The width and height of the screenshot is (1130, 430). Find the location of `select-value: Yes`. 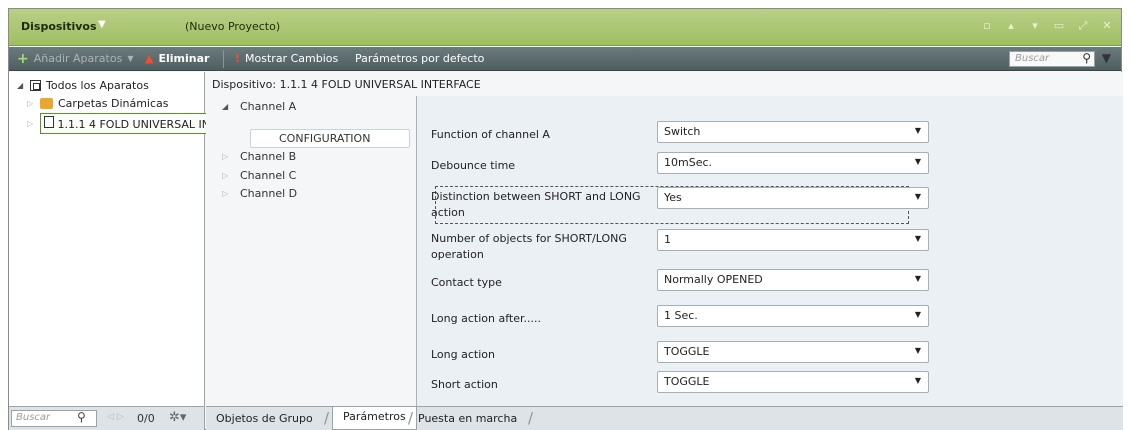

select-value: Yes is located at coordinates (673, 197).